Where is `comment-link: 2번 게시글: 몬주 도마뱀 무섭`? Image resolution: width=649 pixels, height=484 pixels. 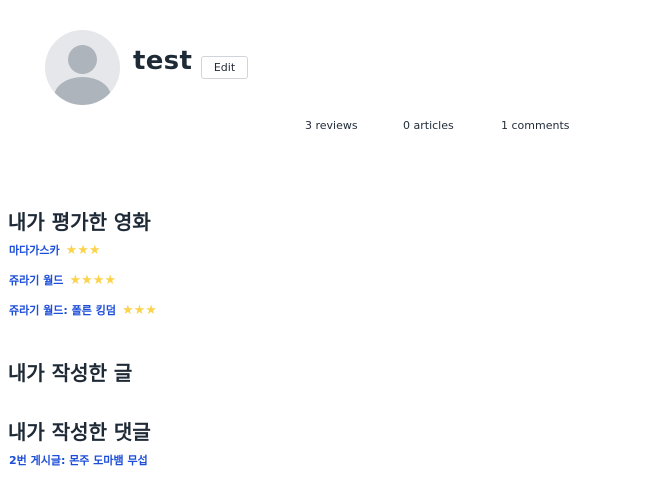
comment-link: 2번 게시글: 몬주 도마뱀 무섭 is located at coordinates (78, 460).